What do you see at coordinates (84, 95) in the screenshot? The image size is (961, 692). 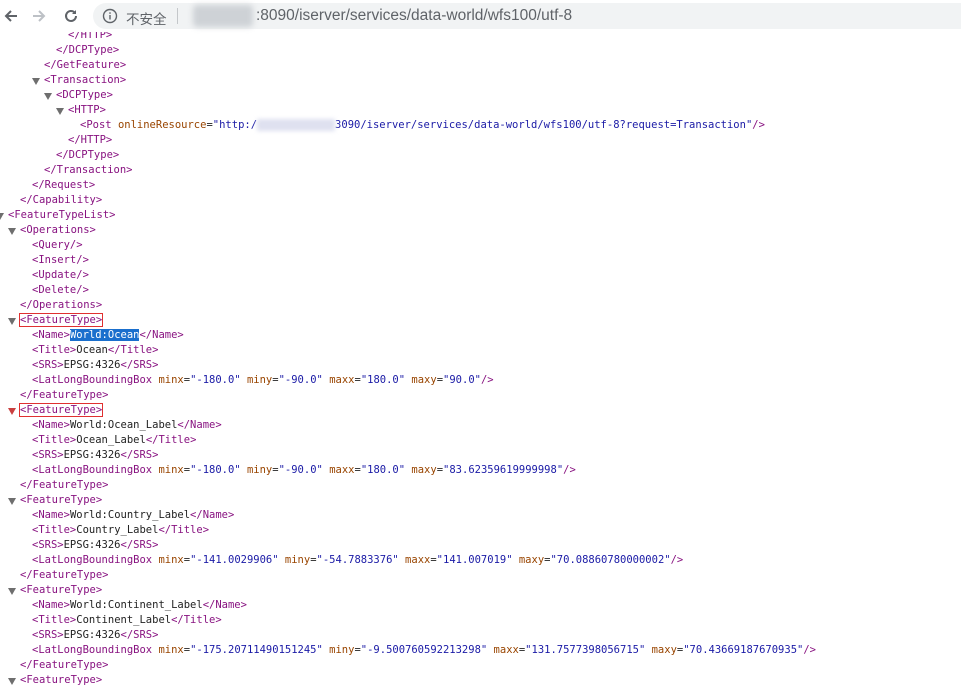 I see `xml-tag-dcptype-open: <DCPType>` at bounding box center [84, 95].